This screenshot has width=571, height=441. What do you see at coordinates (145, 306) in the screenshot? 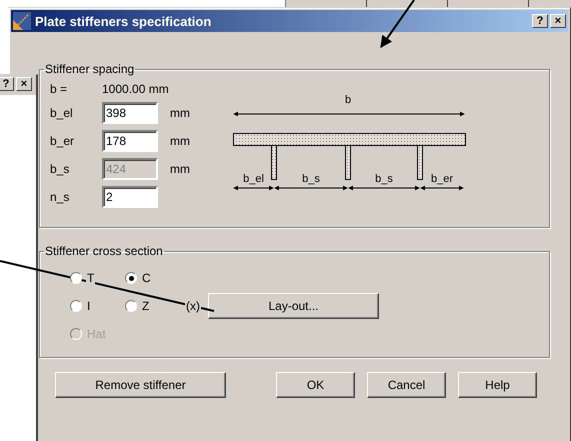
I see `option-label: Z` at bounding box center [145, 306].